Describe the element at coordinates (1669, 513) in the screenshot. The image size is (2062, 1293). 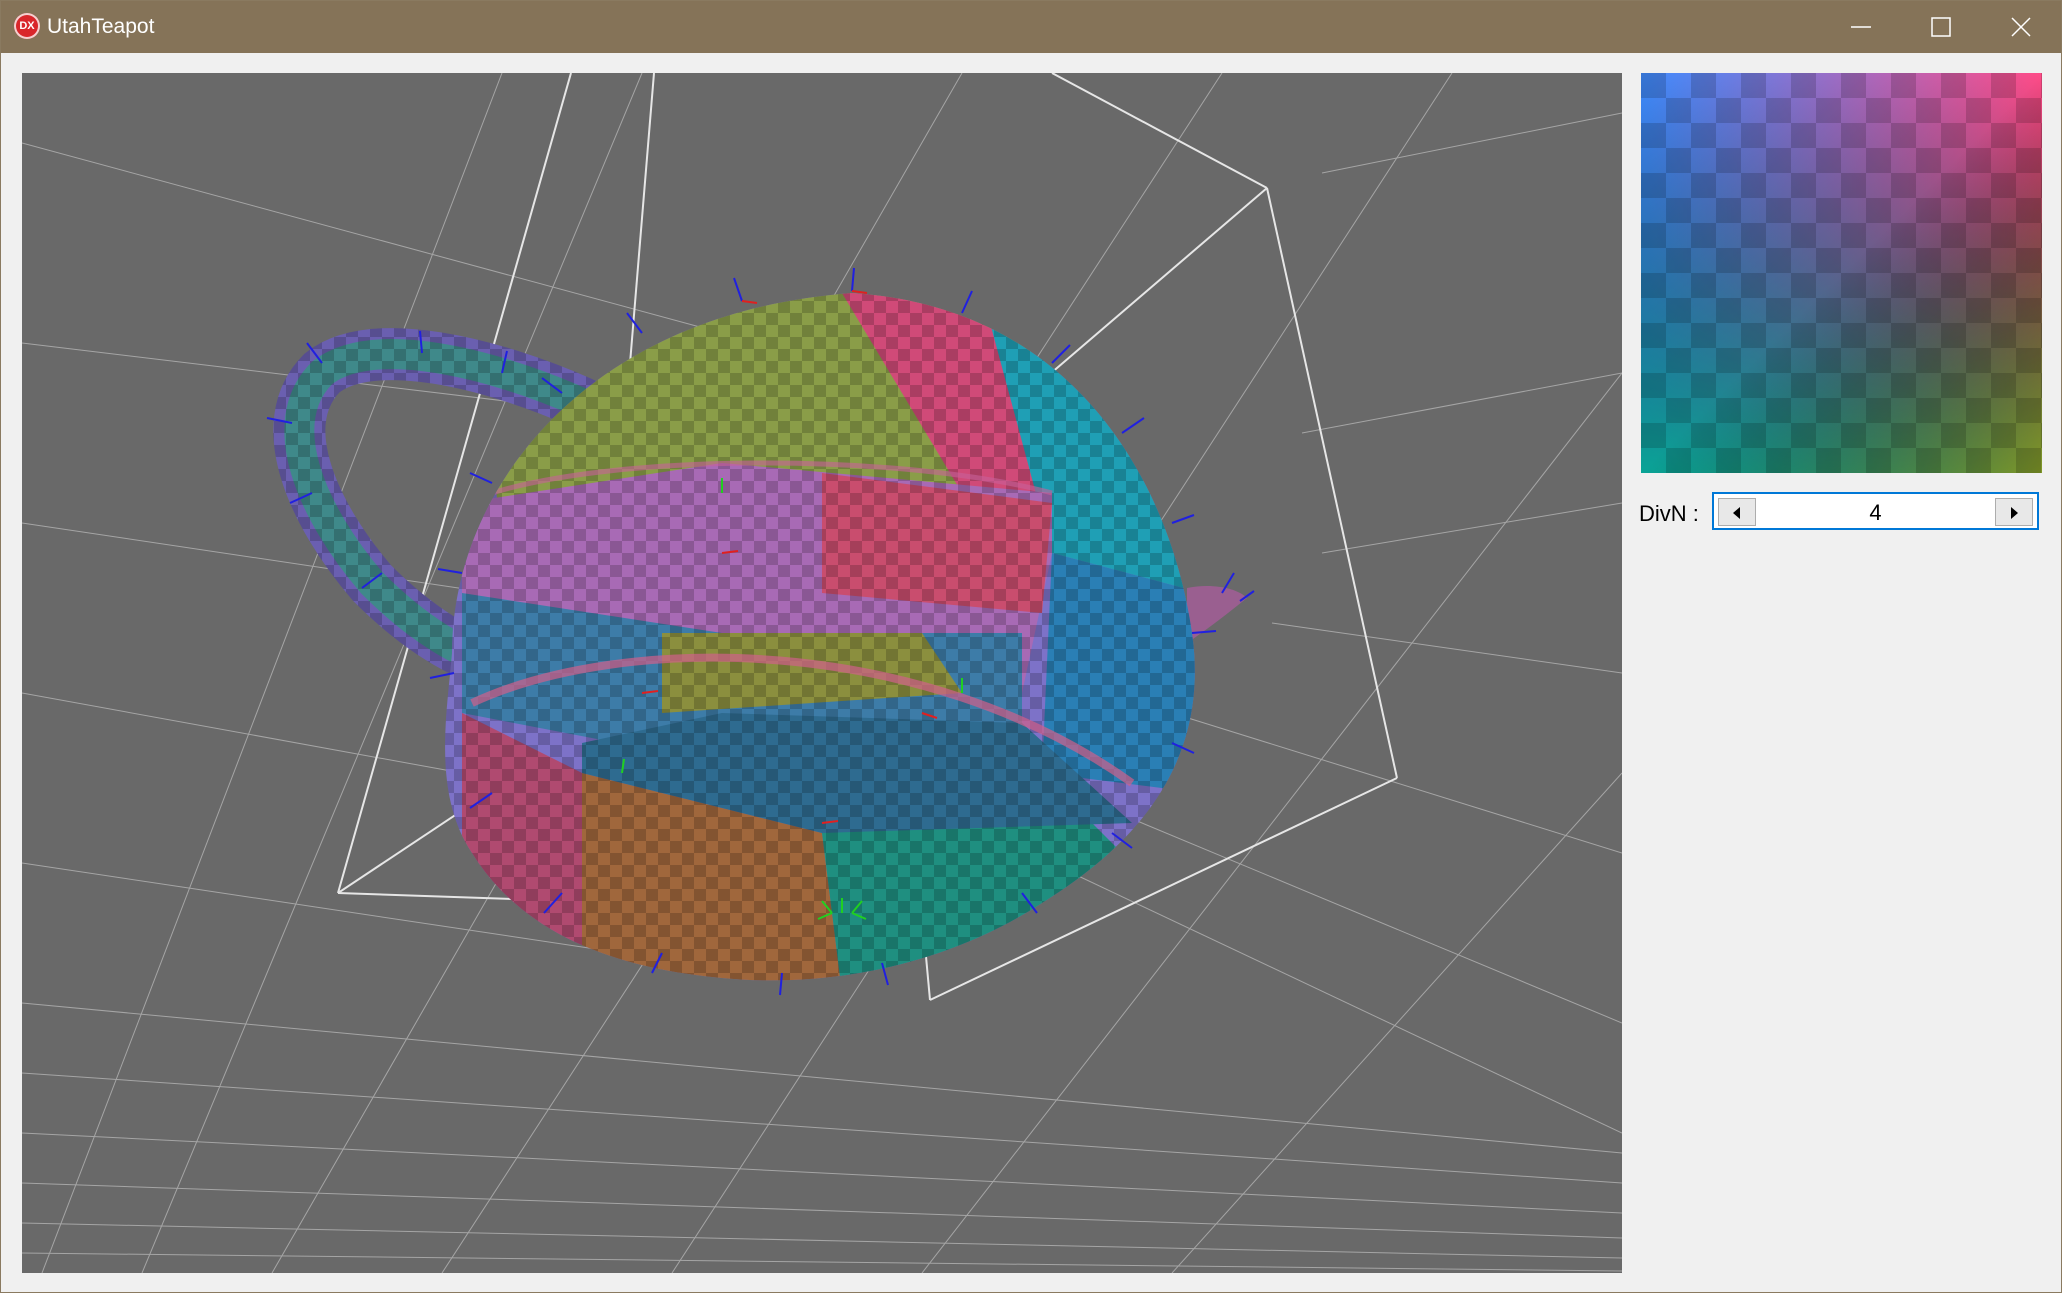
I see `divn-label: DivN :` at that location.